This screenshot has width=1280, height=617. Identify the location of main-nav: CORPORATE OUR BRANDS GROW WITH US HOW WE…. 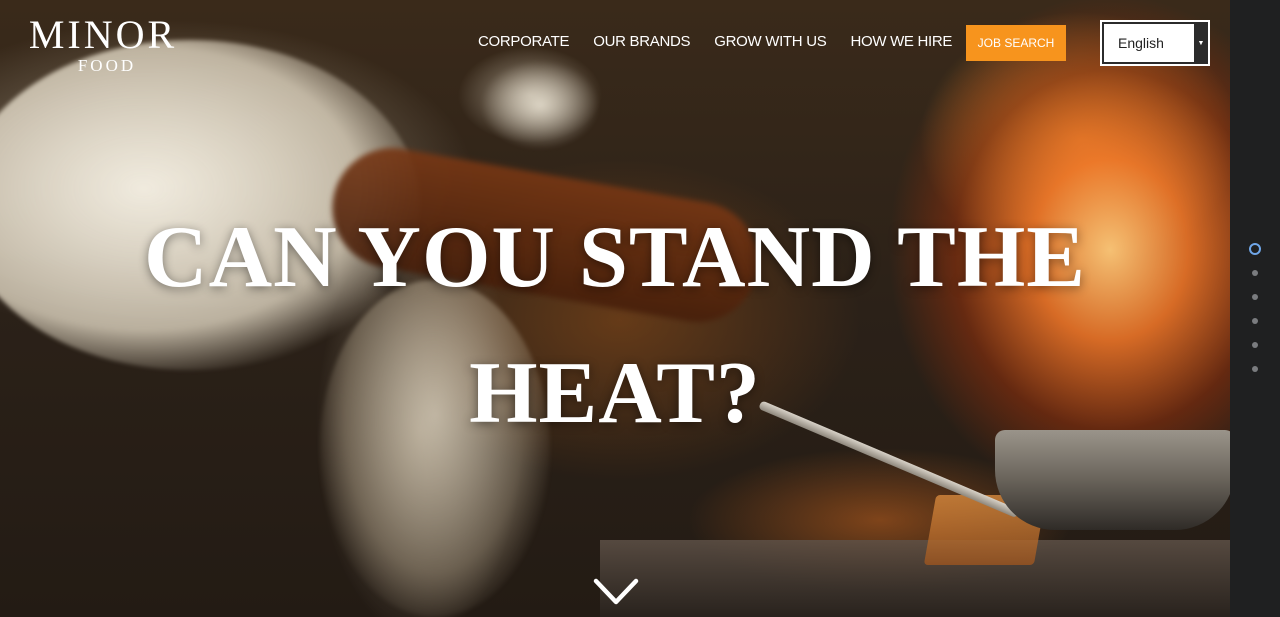
(727, 42).